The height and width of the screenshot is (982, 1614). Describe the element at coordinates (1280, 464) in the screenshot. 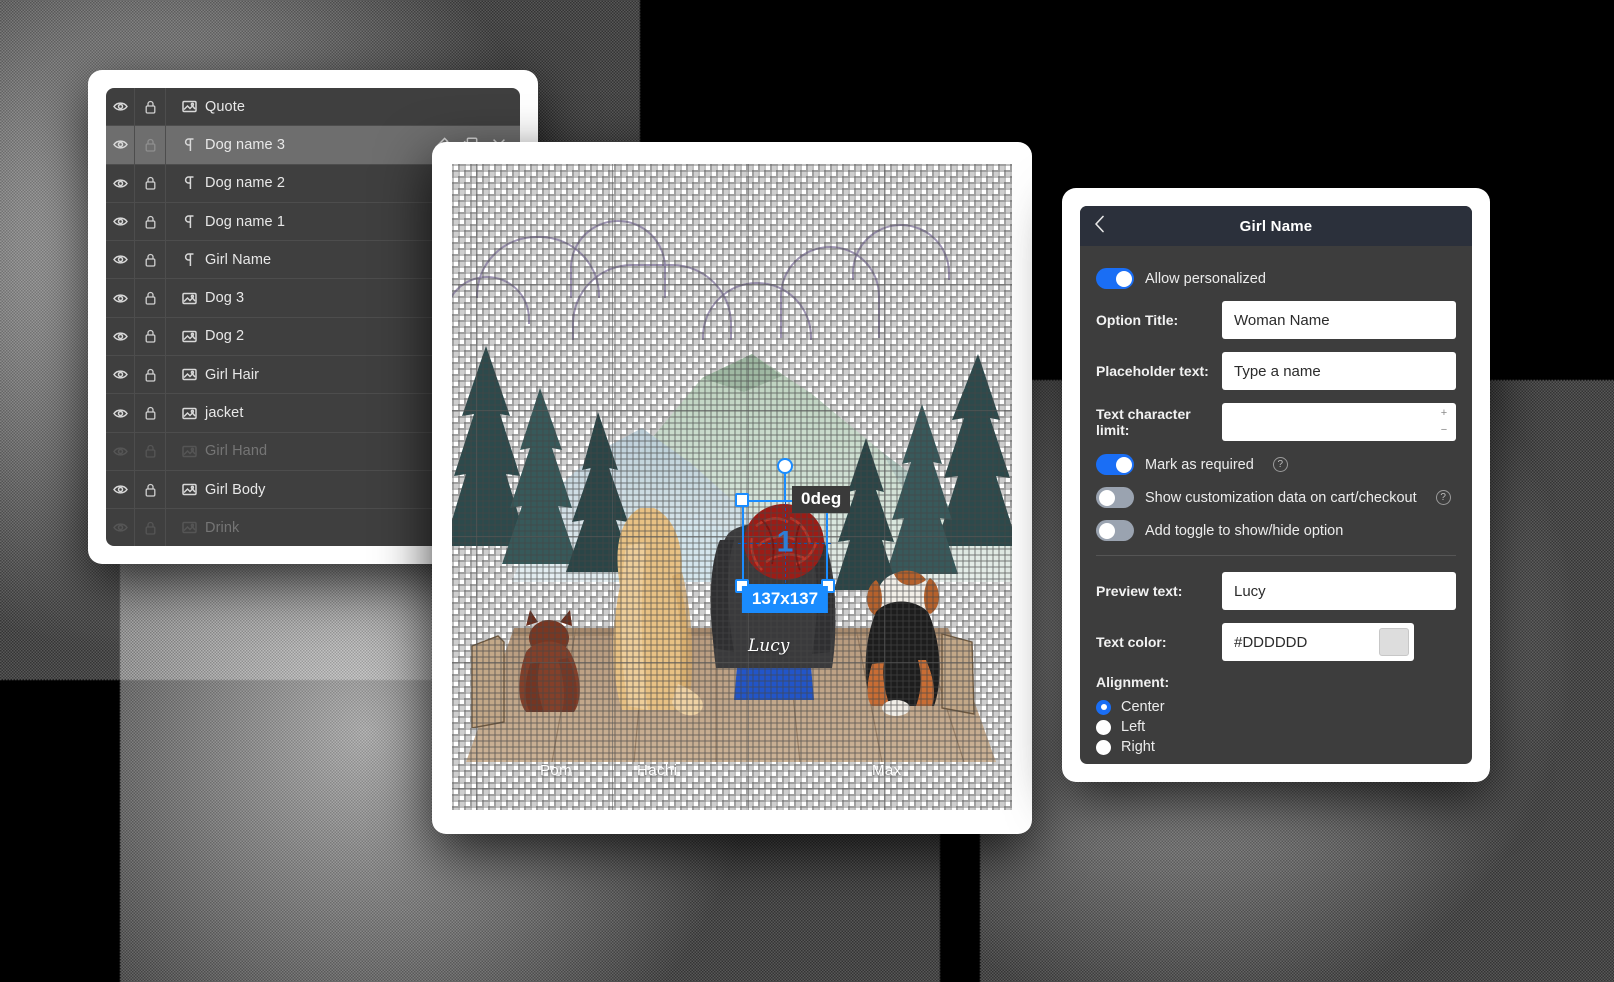

I see `mark-required-help-icon: ?` at that location.